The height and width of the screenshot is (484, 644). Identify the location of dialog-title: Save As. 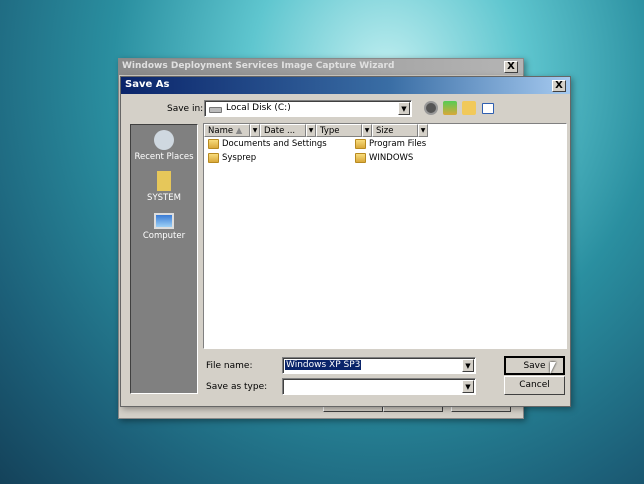
(345, 85).